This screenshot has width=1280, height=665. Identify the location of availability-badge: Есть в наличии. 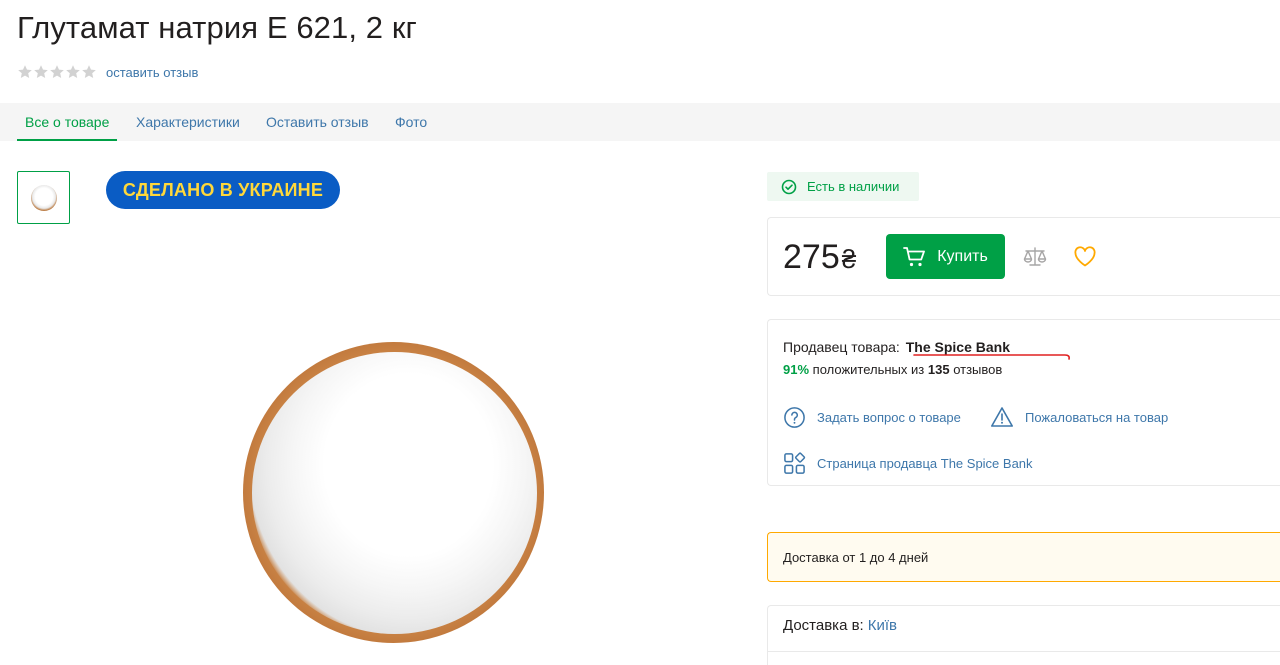
(843, 186).